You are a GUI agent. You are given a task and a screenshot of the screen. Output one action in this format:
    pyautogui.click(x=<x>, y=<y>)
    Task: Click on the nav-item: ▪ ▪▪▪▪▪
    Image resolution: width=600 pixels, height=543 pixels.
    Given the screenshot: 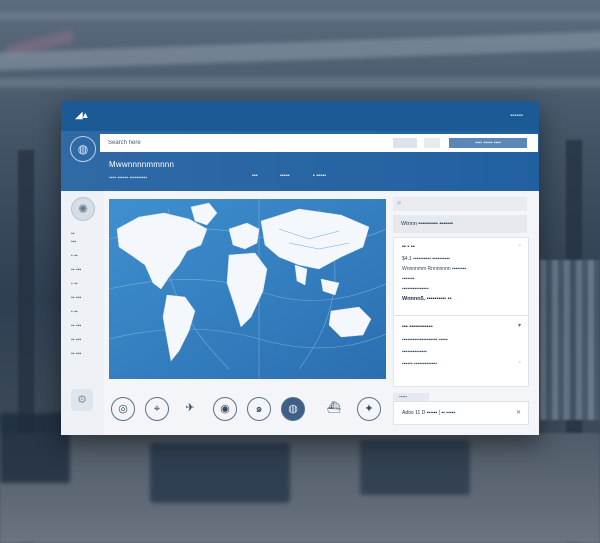 What is the action you would take?
    pyautogui.click(x=319, y=176)
    